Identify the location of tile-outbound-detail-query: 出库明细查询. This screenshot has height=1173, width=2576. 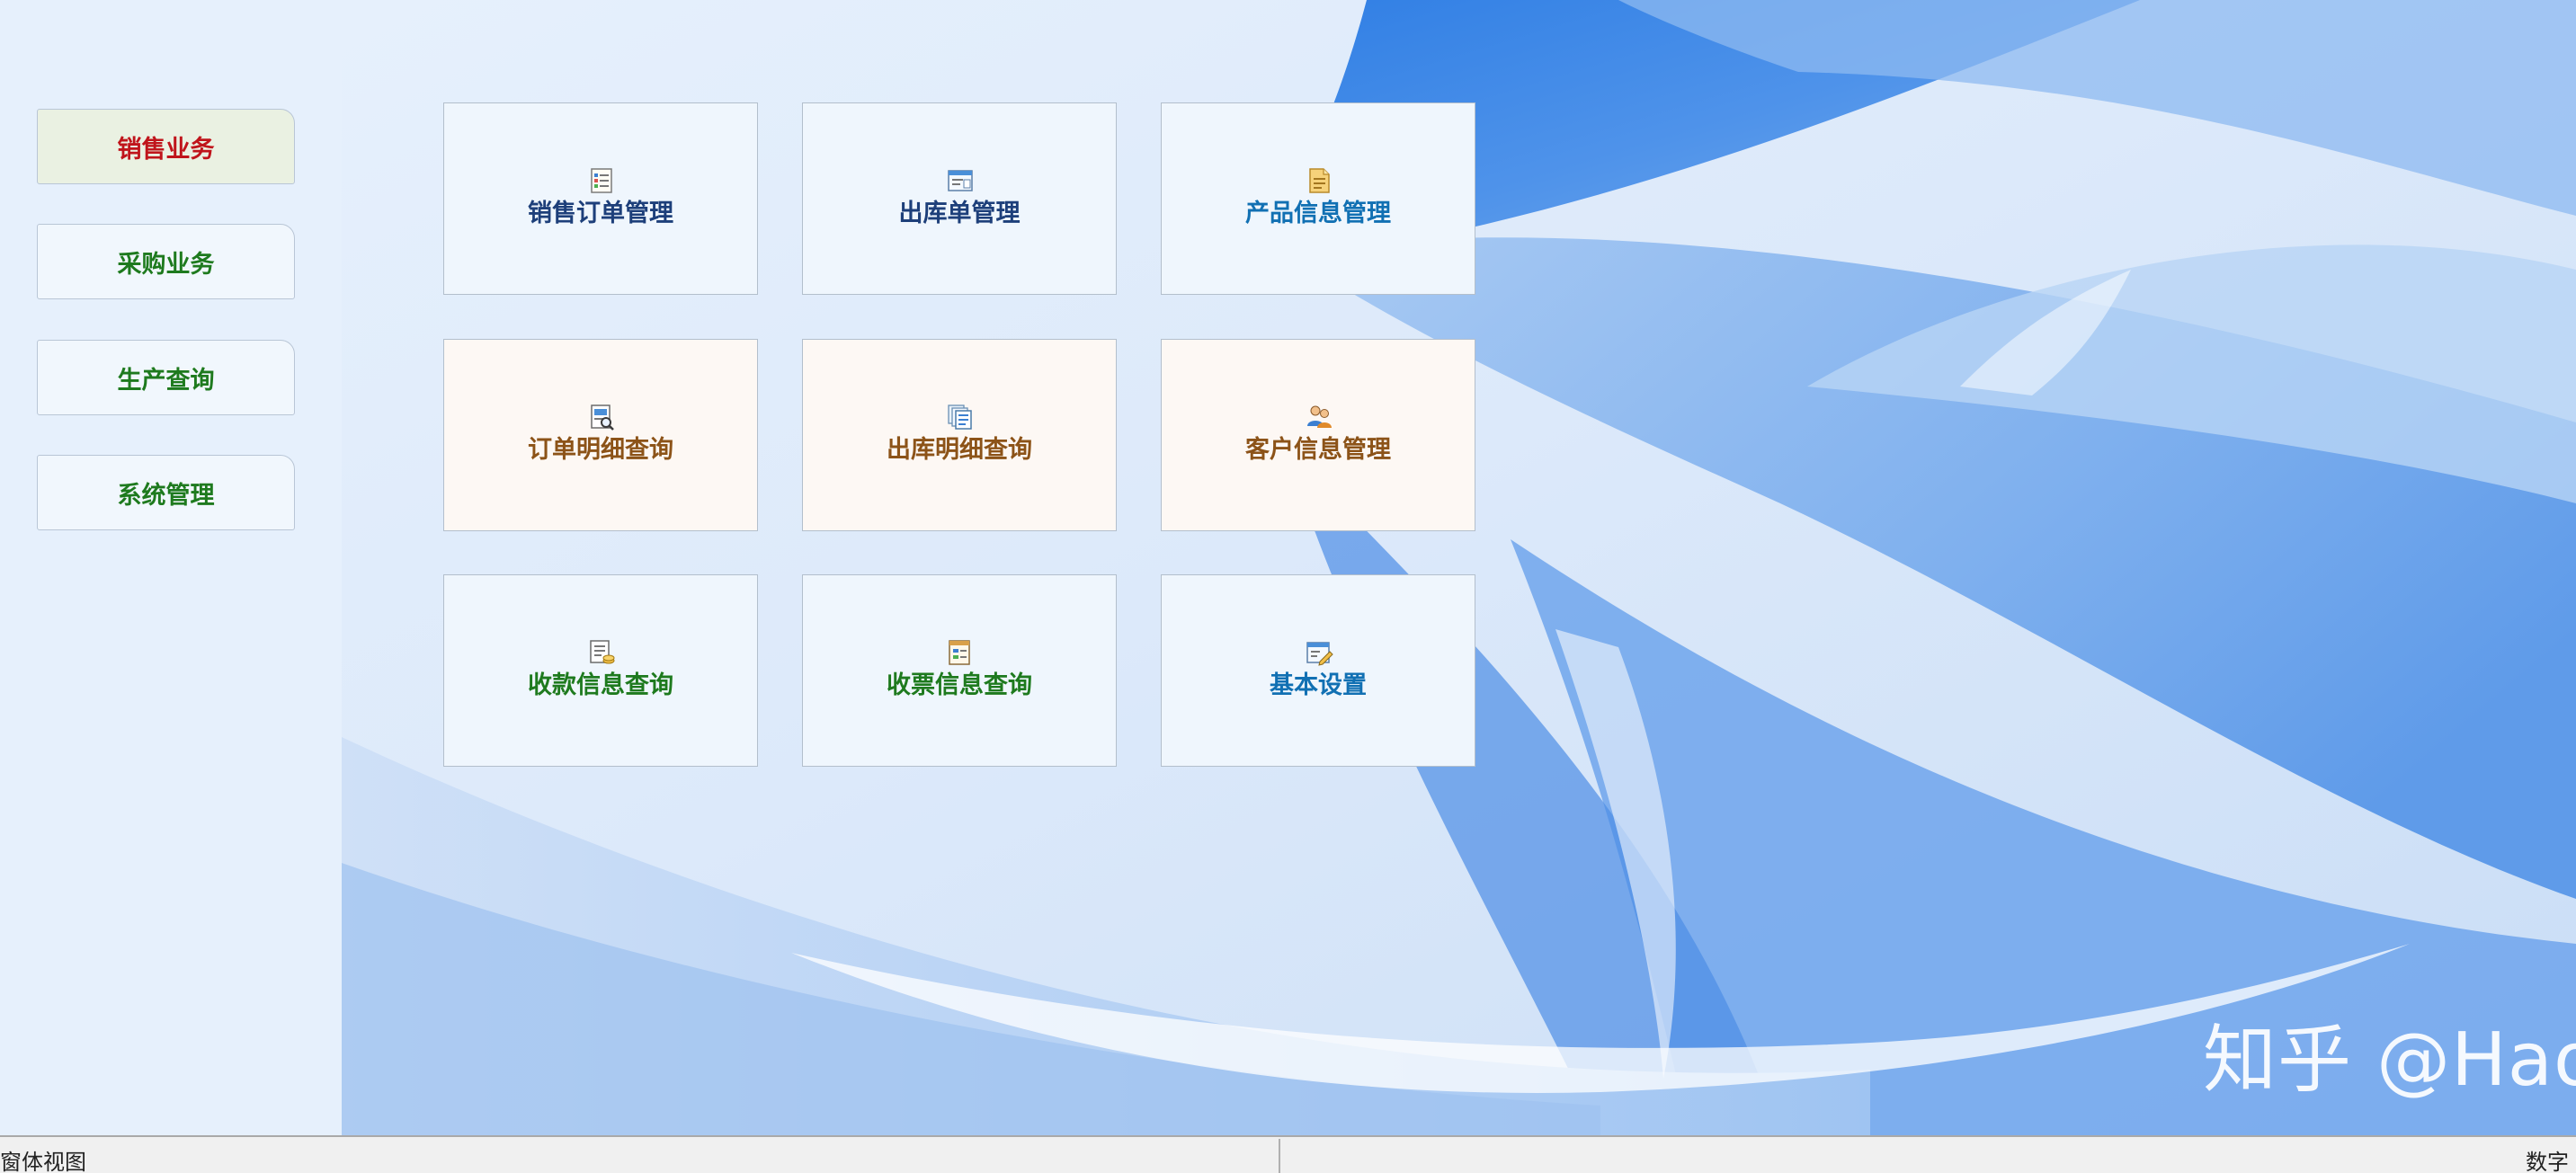
(960, 435).